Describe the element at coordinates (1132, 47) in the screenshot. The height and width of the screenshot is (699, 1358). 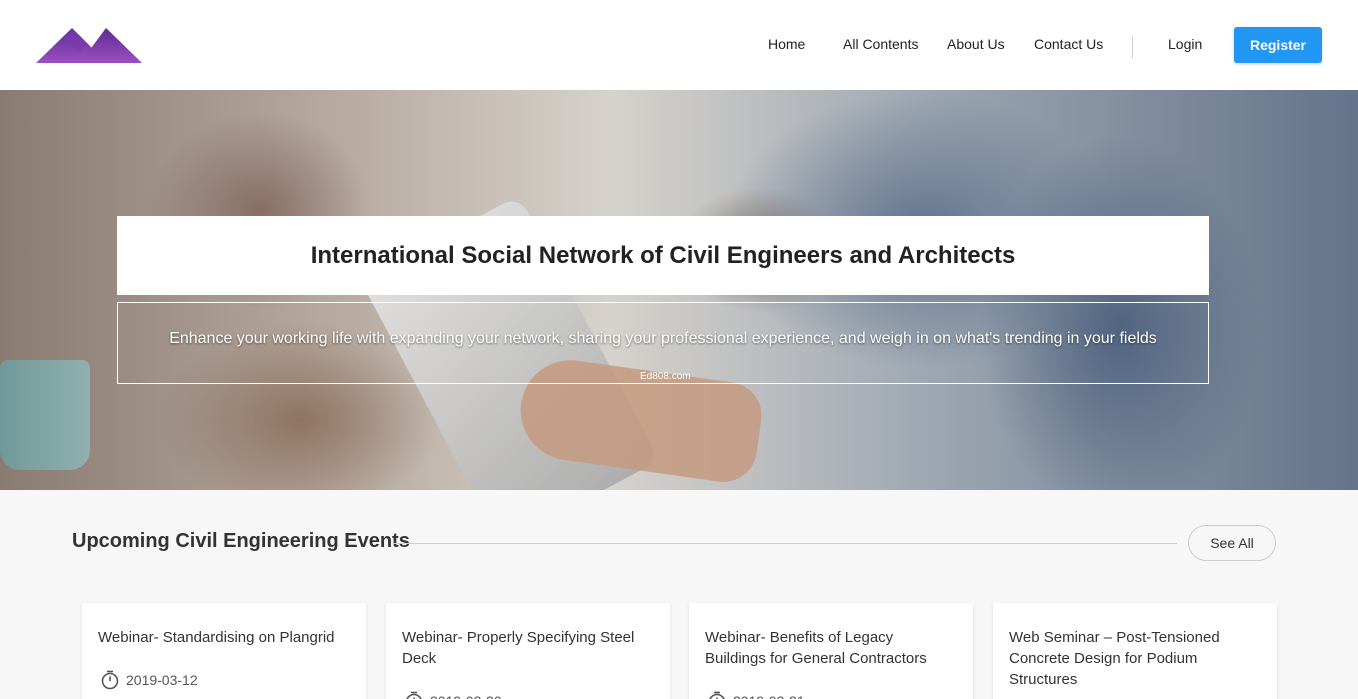
I see `nav-divider` at that location.